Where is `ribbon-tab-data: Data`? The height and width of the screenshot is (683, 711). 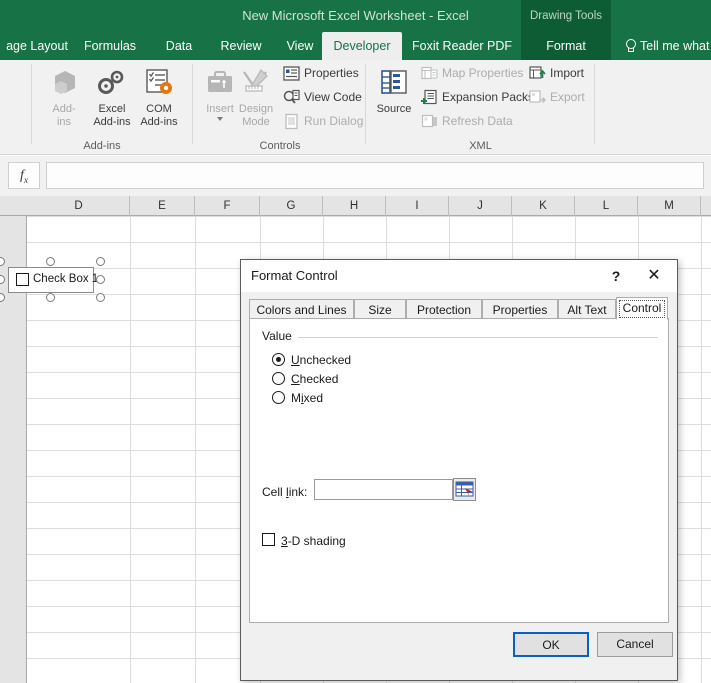 ribbon-tab-data: Data is located at coordinates (179, 46).